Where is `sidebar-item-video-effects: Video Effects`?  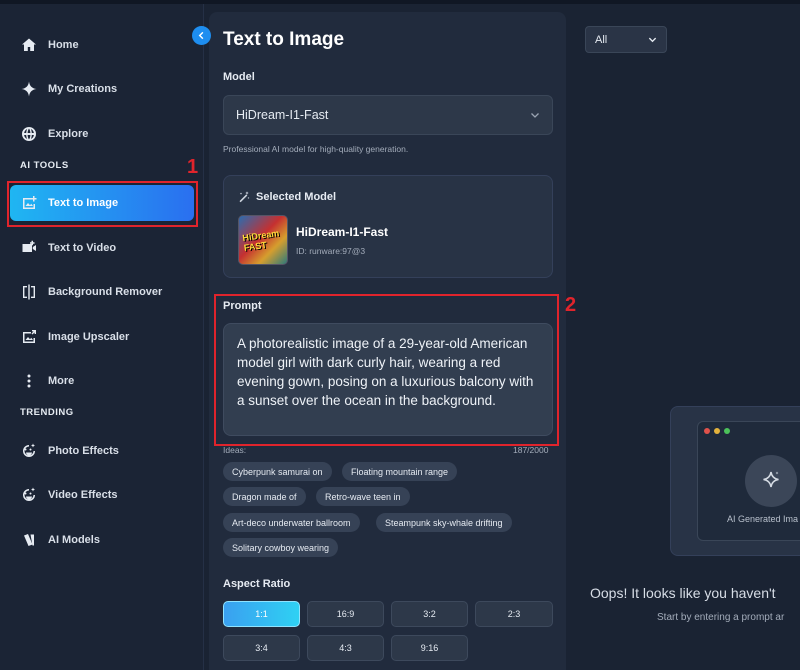
sidebar-item-video-effects: Video Effects is located at coordinates (102, 495).